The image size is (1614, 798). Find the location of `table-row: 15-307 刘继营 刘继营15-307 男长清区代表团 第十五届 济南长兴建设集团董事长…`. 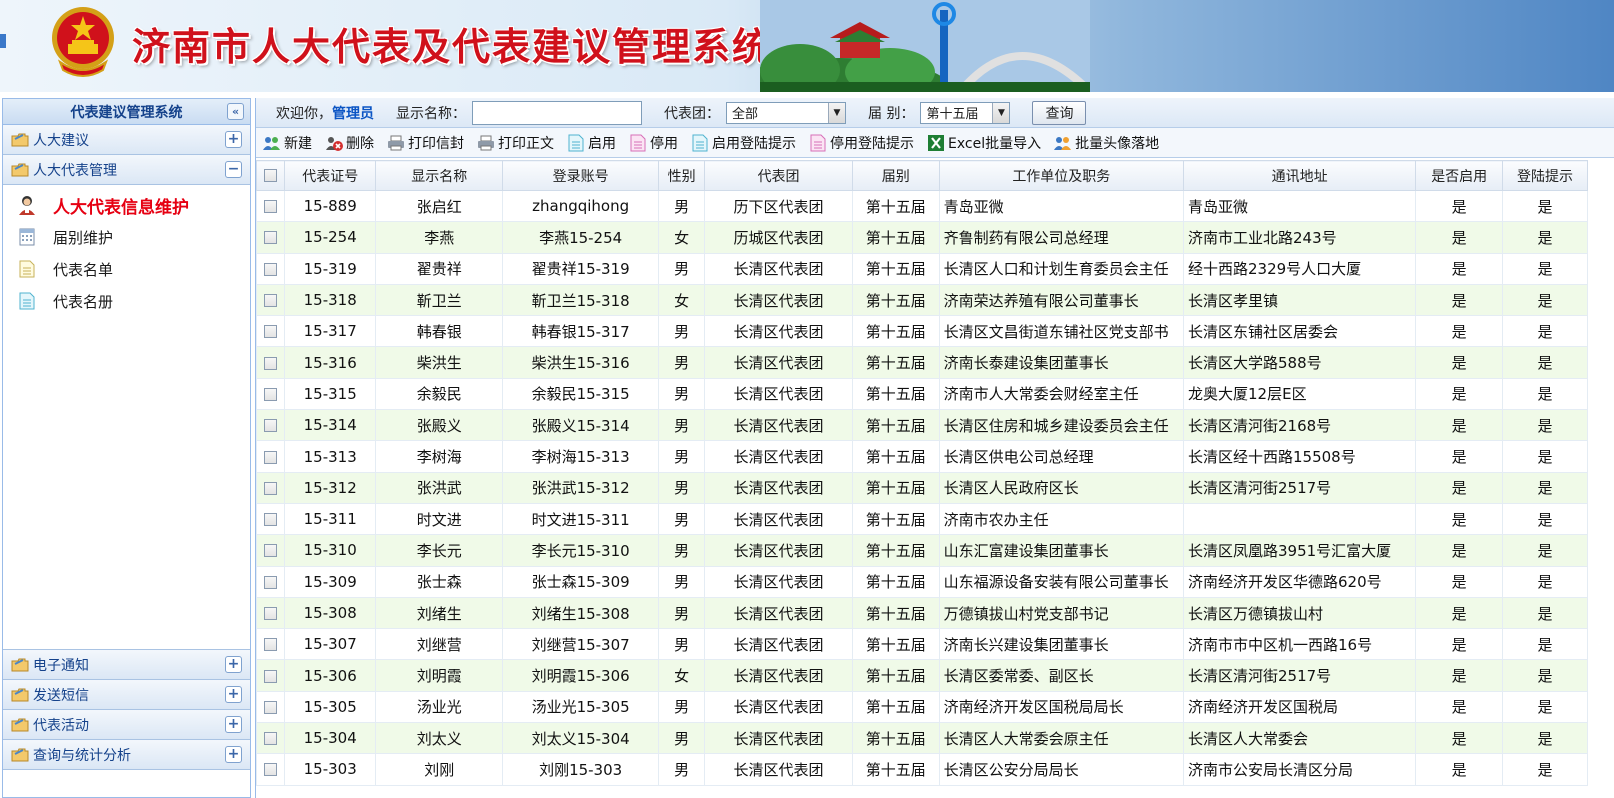

table-row: 15-307 刘继营 刘继营15-307 男长清区代表团 第十五届 济南长兴建设集团董事长… is located at coordinates (922, 644).